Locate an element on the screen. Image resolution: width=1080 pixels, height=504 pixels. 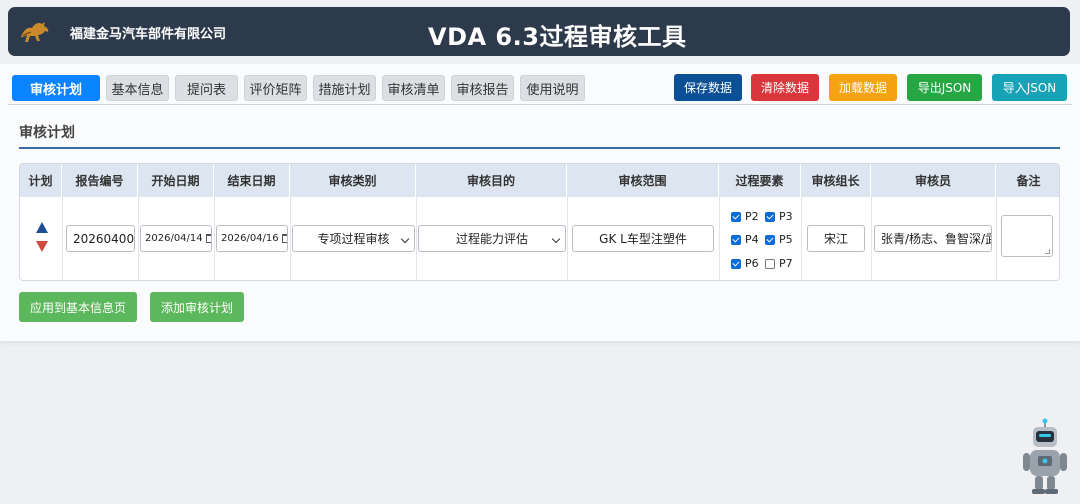
element-label: P6 is located at coordinates (752, 263).